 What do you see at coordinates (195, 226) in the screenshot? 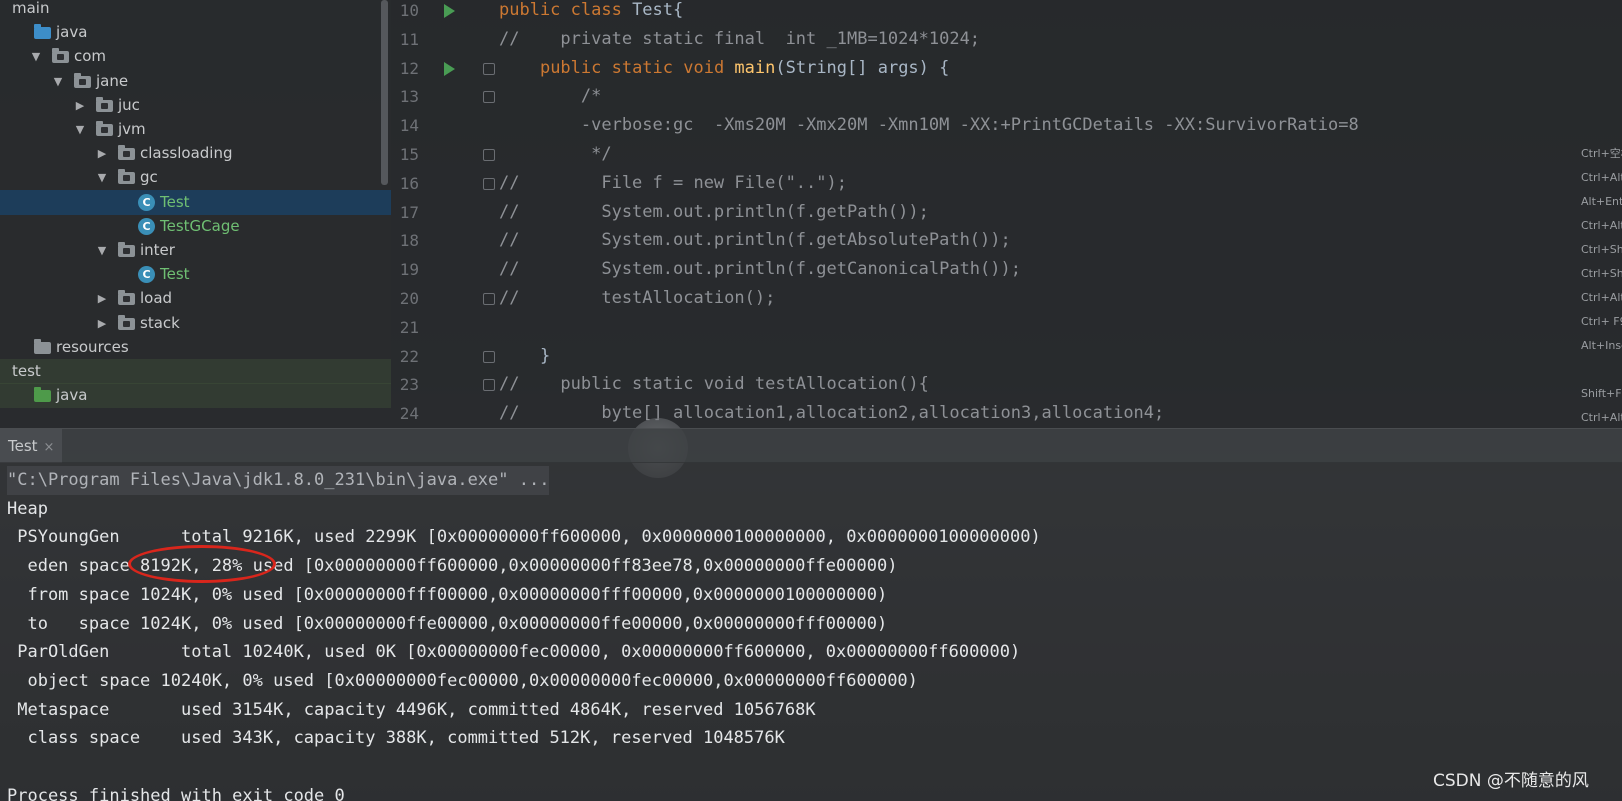
I see `tree-item-testgcage: C TestGCage` at bounding box center [195, 226].